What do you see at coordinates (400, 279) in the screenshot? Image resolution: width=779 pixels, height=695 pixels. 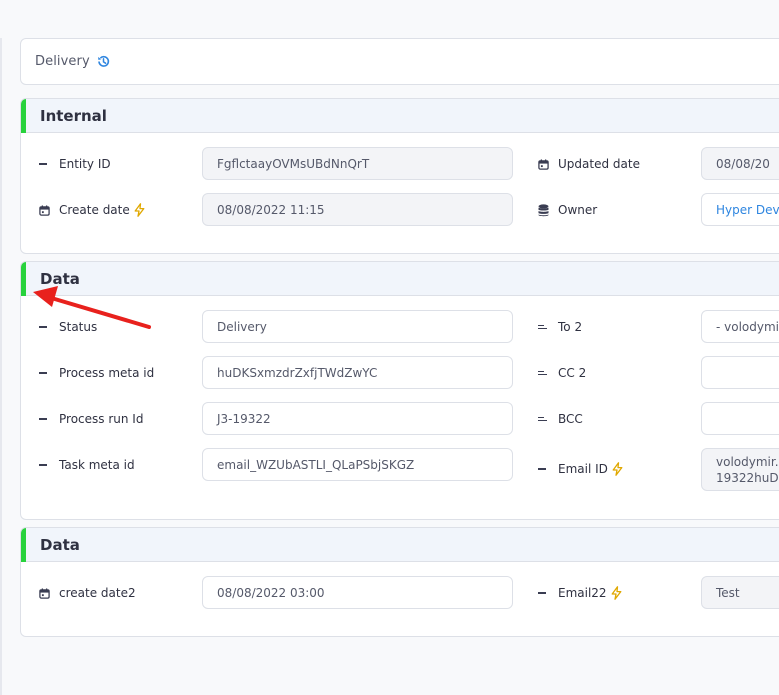 I see `section-header-data: Data` at bounding box center [400, 279].